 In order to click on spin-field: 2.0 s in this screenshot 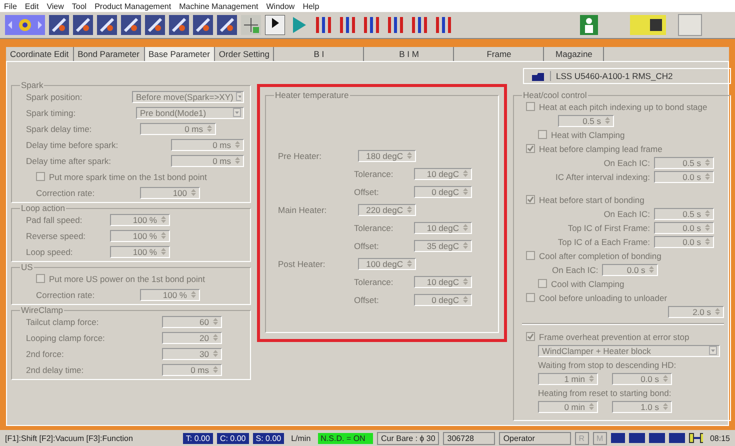, I will do `click(696, 312)`.